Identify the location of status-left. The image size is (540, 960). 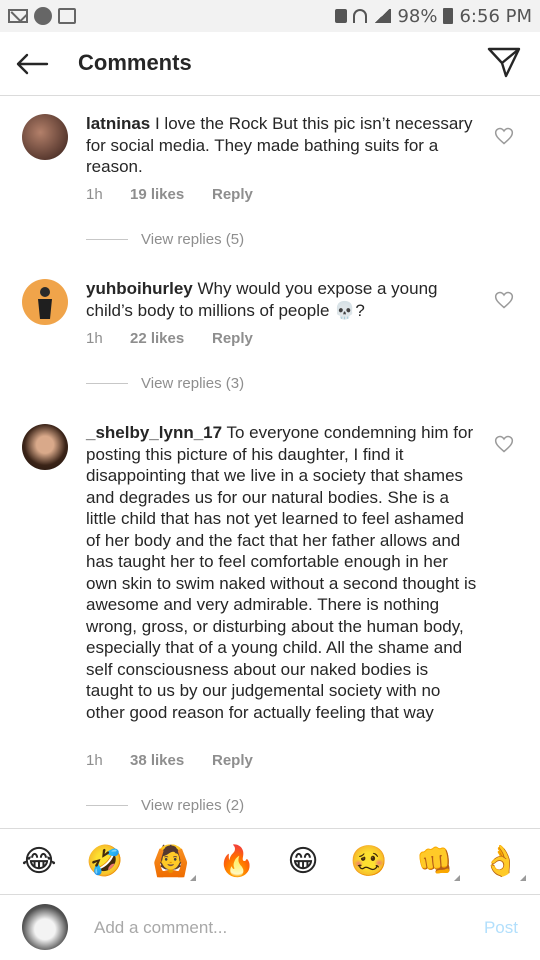
(42, 16).